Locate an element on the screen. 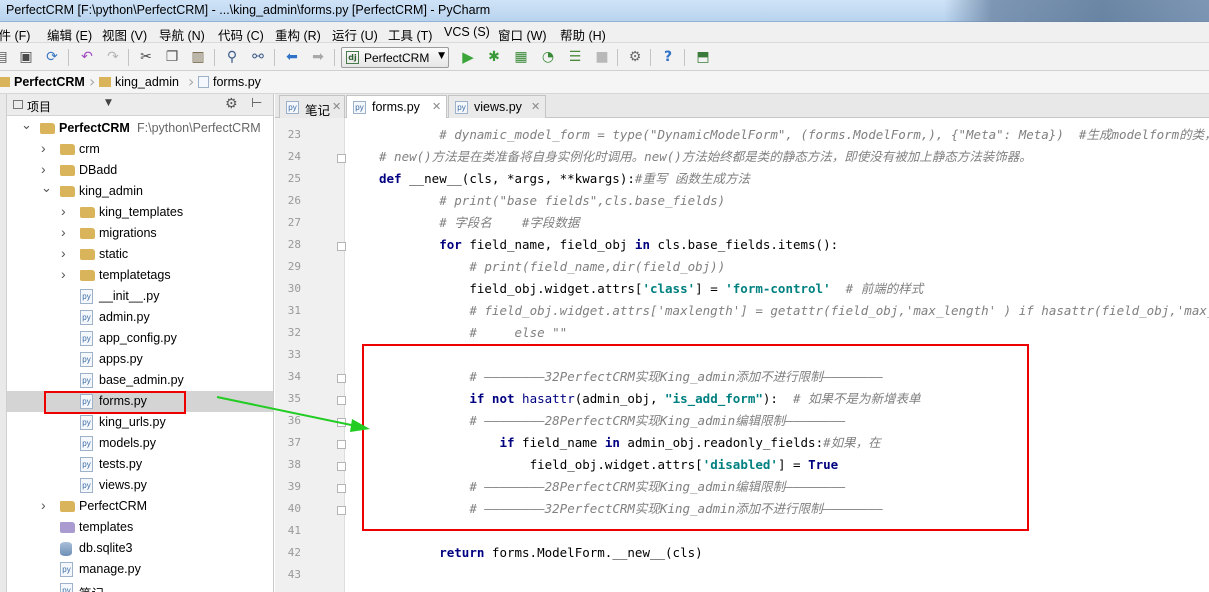 This screenshot has width=1209, height=592. tree-item: py king_urls.py is located at coordinates (140, 422).